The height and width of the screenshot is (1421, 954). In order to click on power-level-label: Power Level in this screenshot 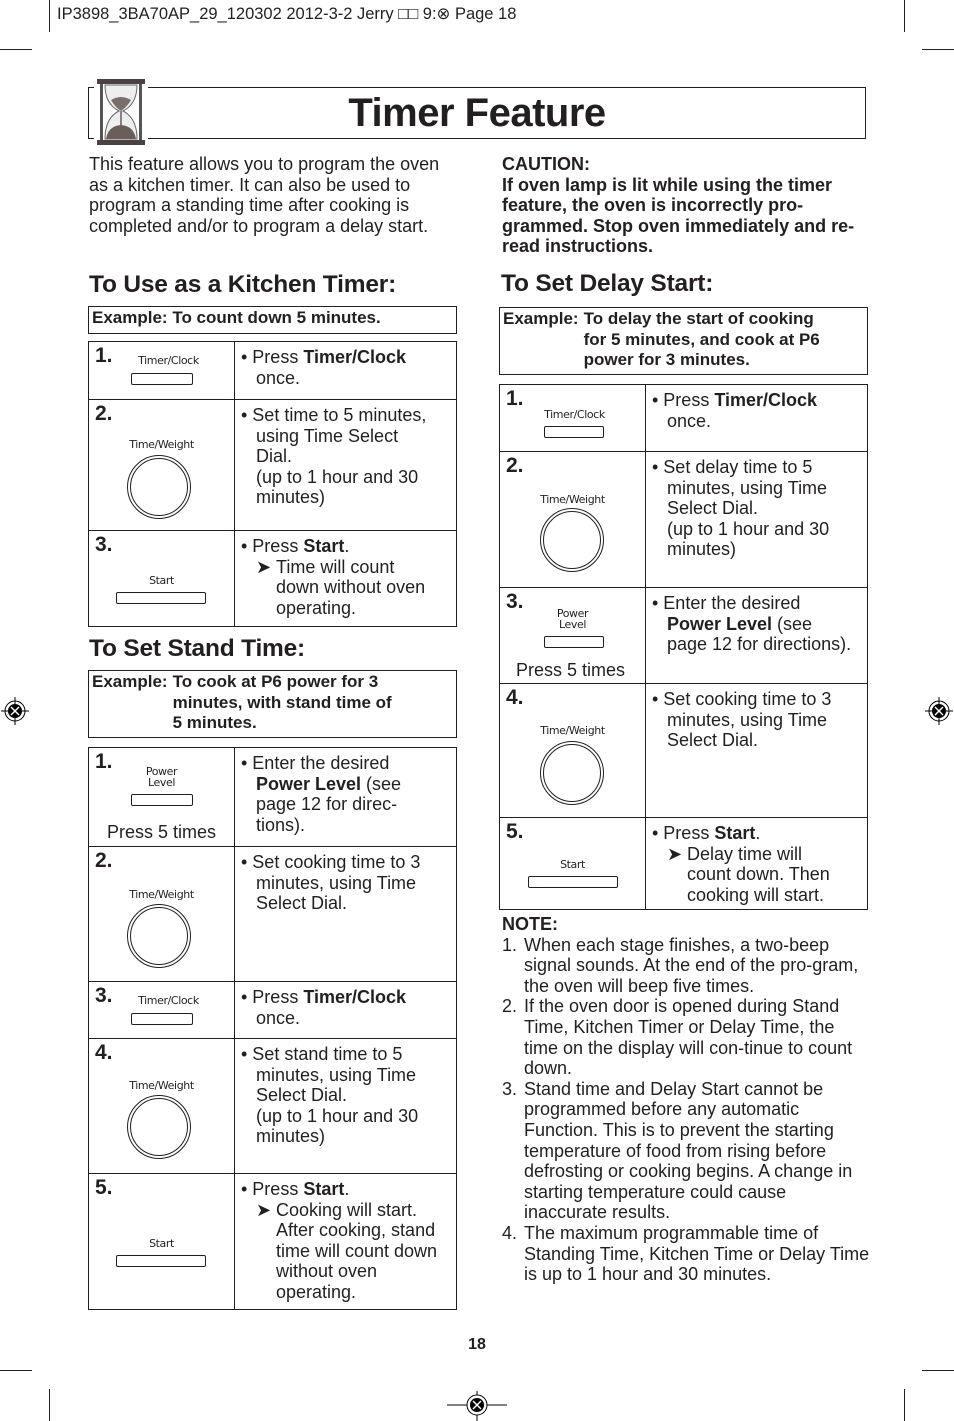, I will do `click(161, 777)`.